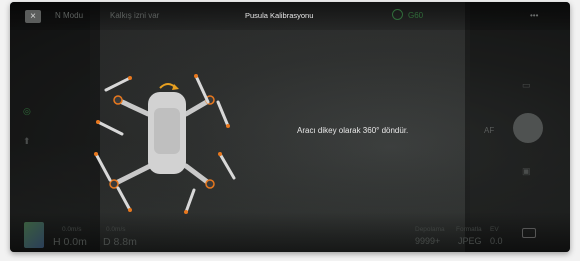 The height and width of the screenshot is (261, 580). What do you see at coordinates (290, 232) in the screenshot?
I see `bottom-telemetry-bar` at bounding box center [290, 232].